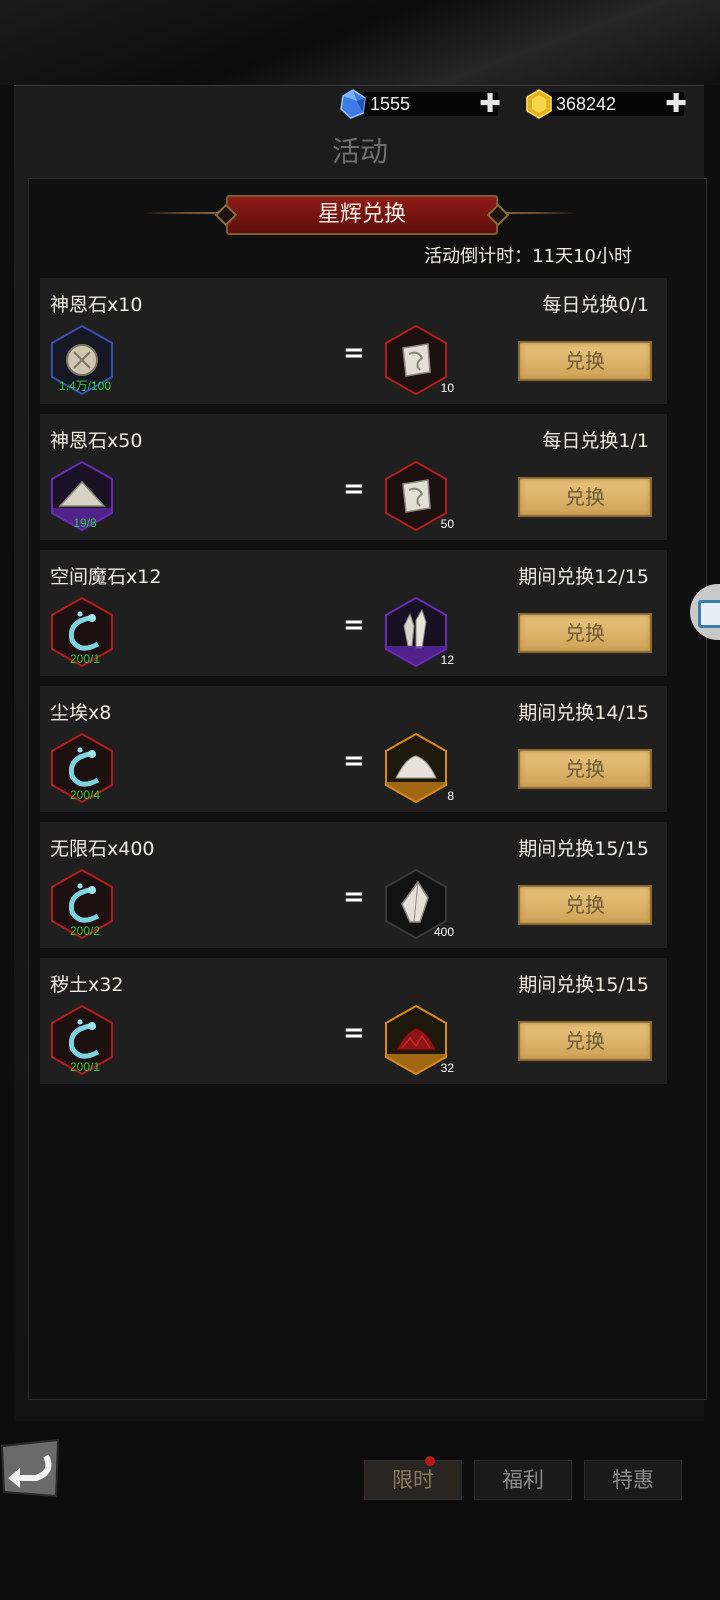 This screenshot has height=1600, width=720. Describe the element at coordinates (419, 104) in the screenshot. I see `currency-diamond: 1555 ✚` at that location.